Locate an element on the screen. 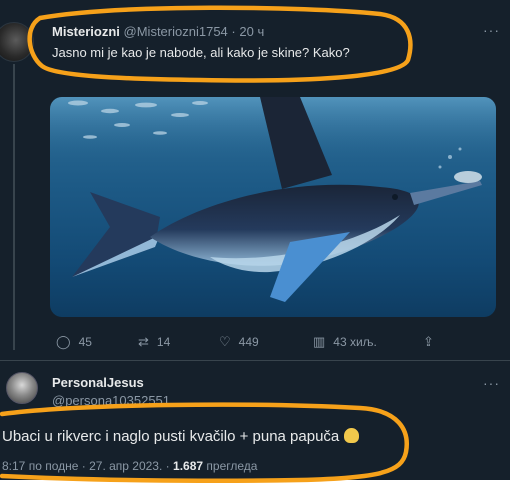 The height and width of the screenshot is (487, 510). reply-count: 45 is located at coordinates (85, 342).